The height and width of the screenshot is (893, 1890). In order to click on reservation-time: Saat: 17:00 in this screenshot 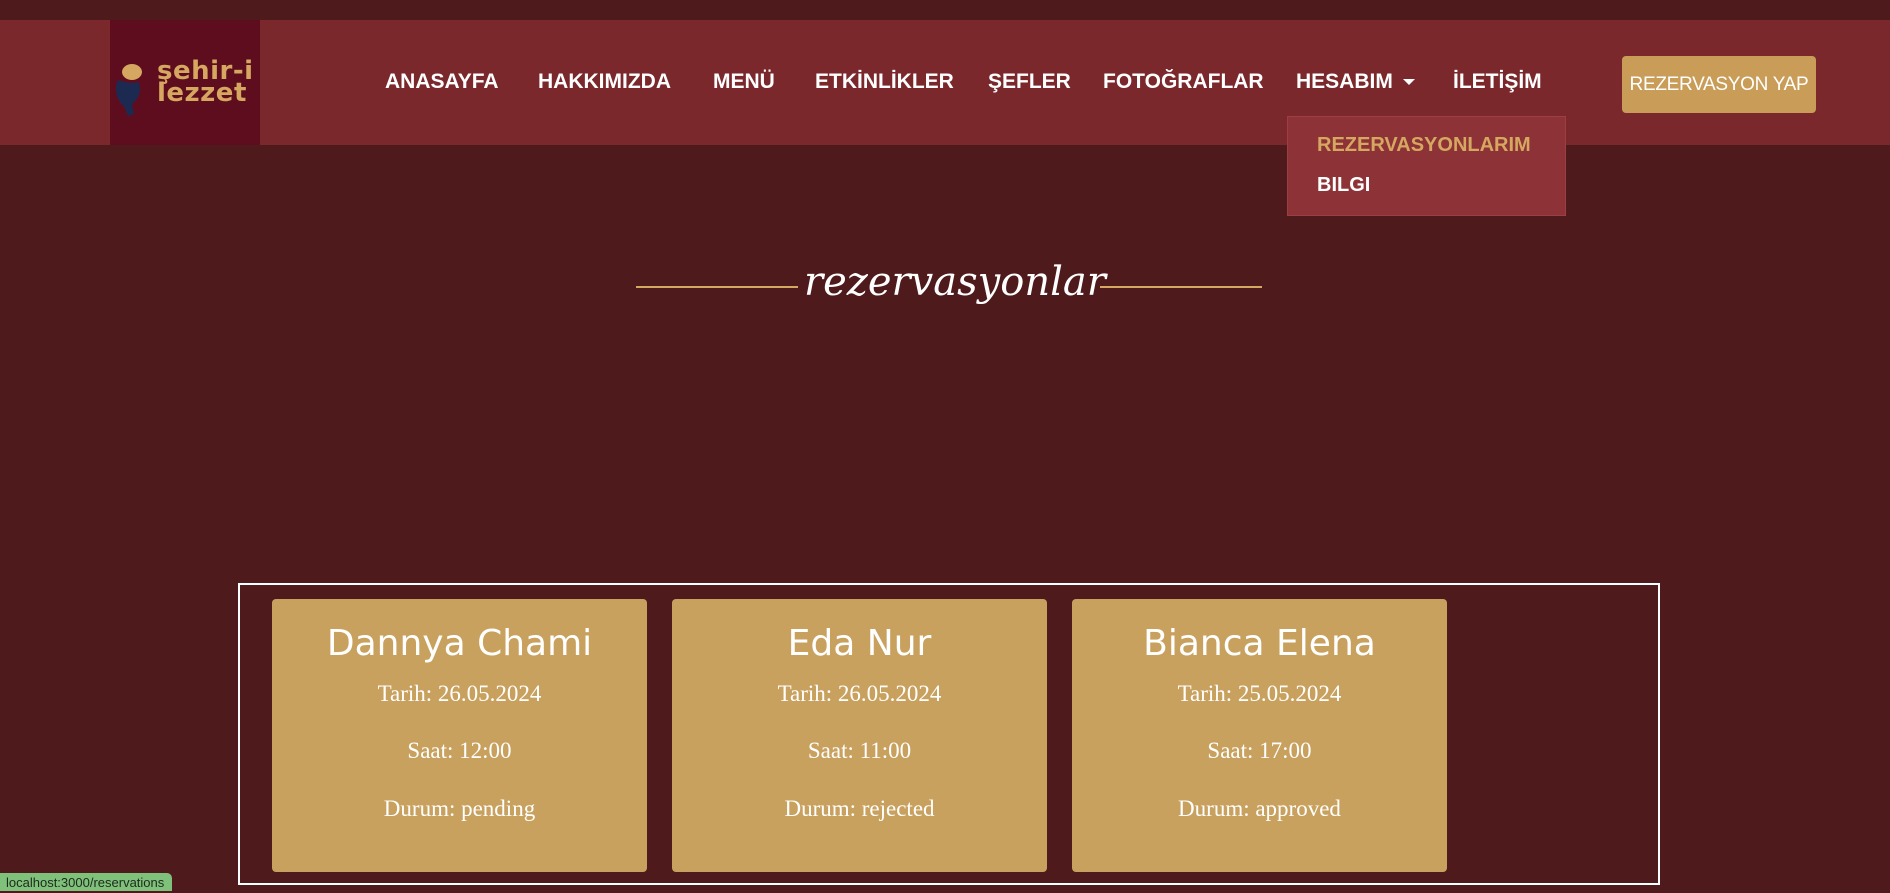, I will do `click(1259, 750)`.